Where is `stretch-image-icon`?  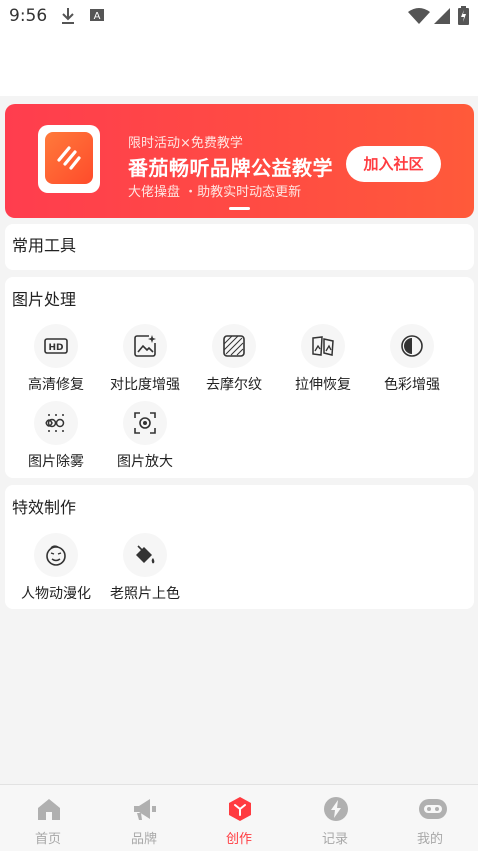
stretch-image-icon is located at coordinates (323, 346).